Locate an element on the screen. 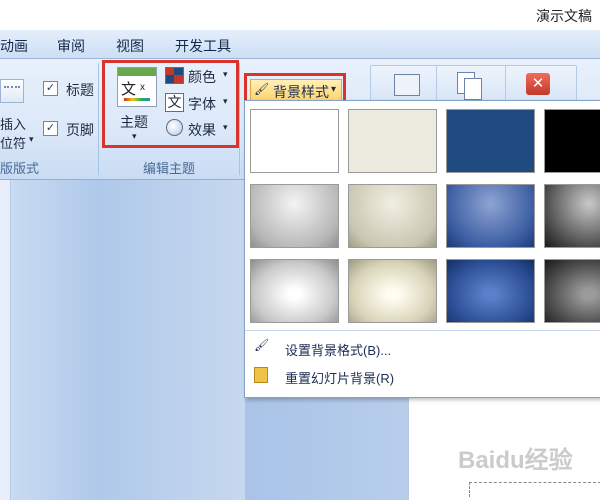  footer-checkbox: ✓ is located at coordinates (50, 128).